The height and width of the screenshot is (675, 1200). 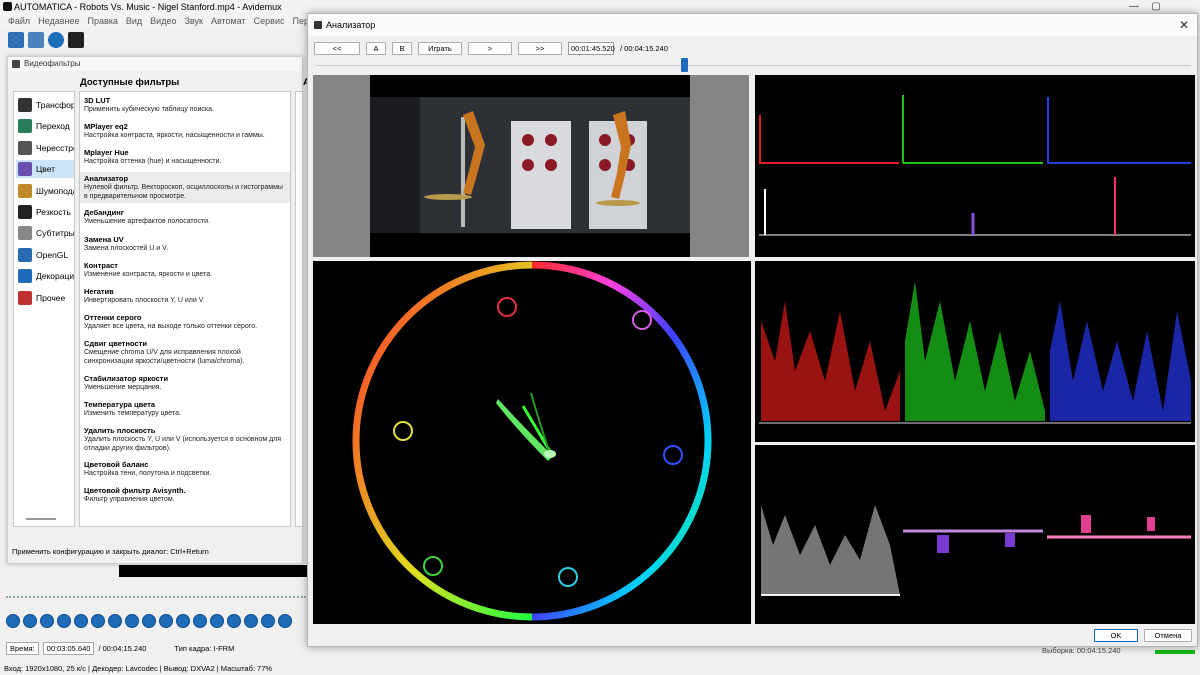 What do you see at coordinates (76, 40) in the screenshot?
I see `film-icon` at bounding box center [76, 40].